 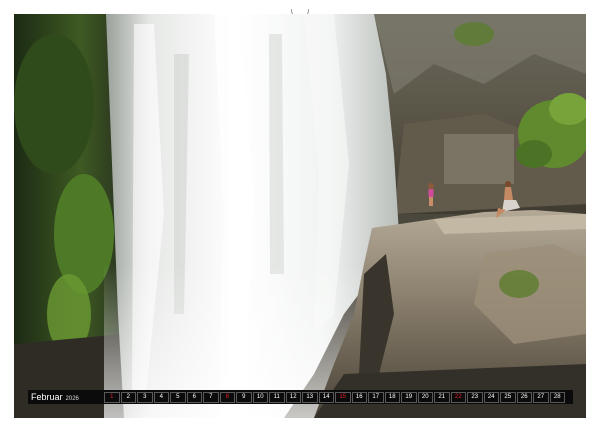 I want to click on day-cell: 9, so click(x=244, y=397).